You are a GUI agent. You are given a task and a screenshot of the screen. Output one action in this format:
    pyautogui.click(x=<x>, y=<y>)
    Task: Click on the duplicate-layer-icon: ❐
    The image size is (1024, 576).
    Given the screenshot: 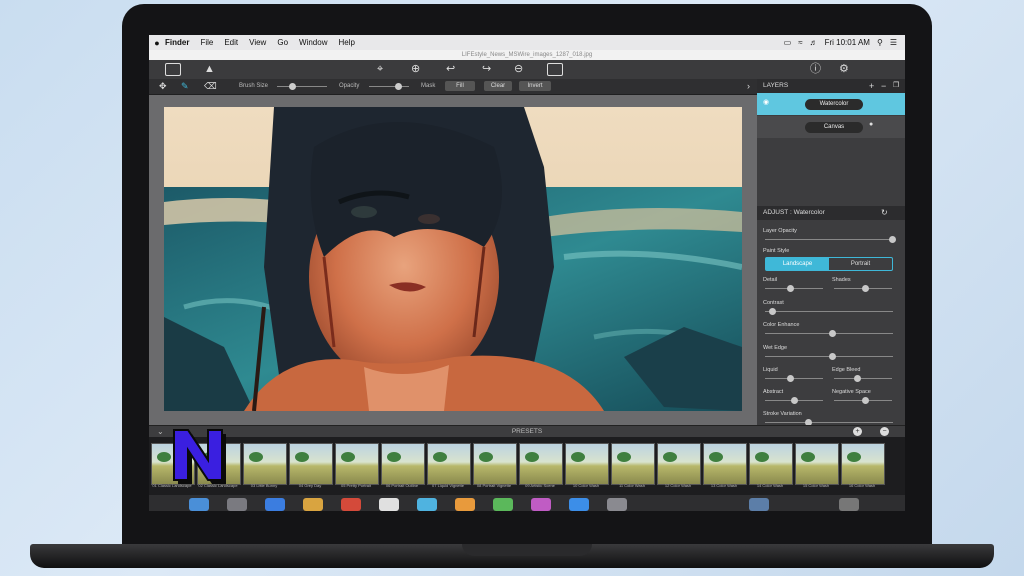 What is the action you would take?
    pyautogui.click(x=896, y=86)
    